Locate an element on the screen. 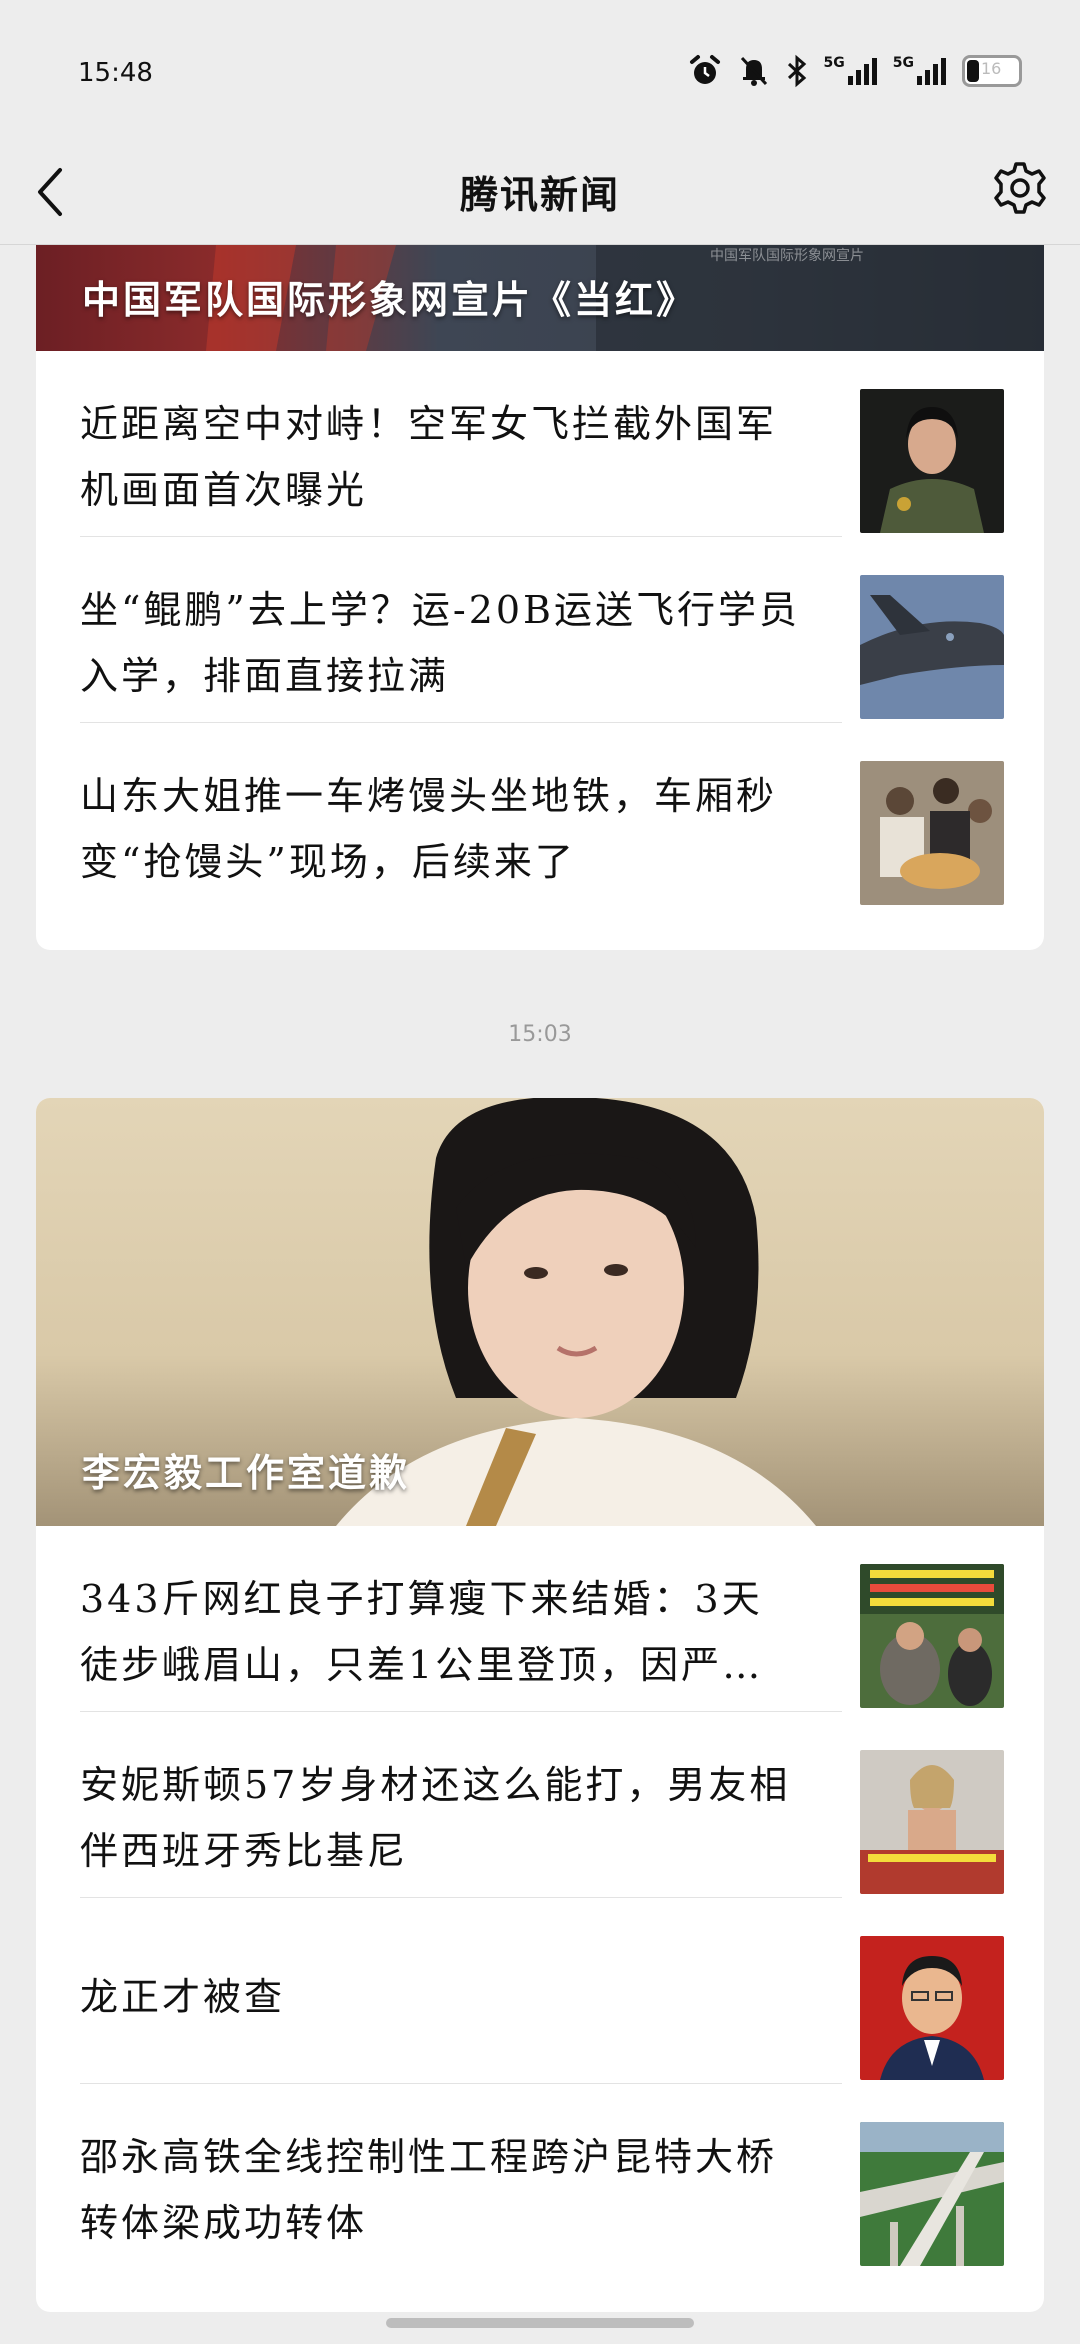  news-item: 邵永高铁全线控制性工程跨沪昆特大桥转体梁成功转体 is located at coordinates (562, 2177).